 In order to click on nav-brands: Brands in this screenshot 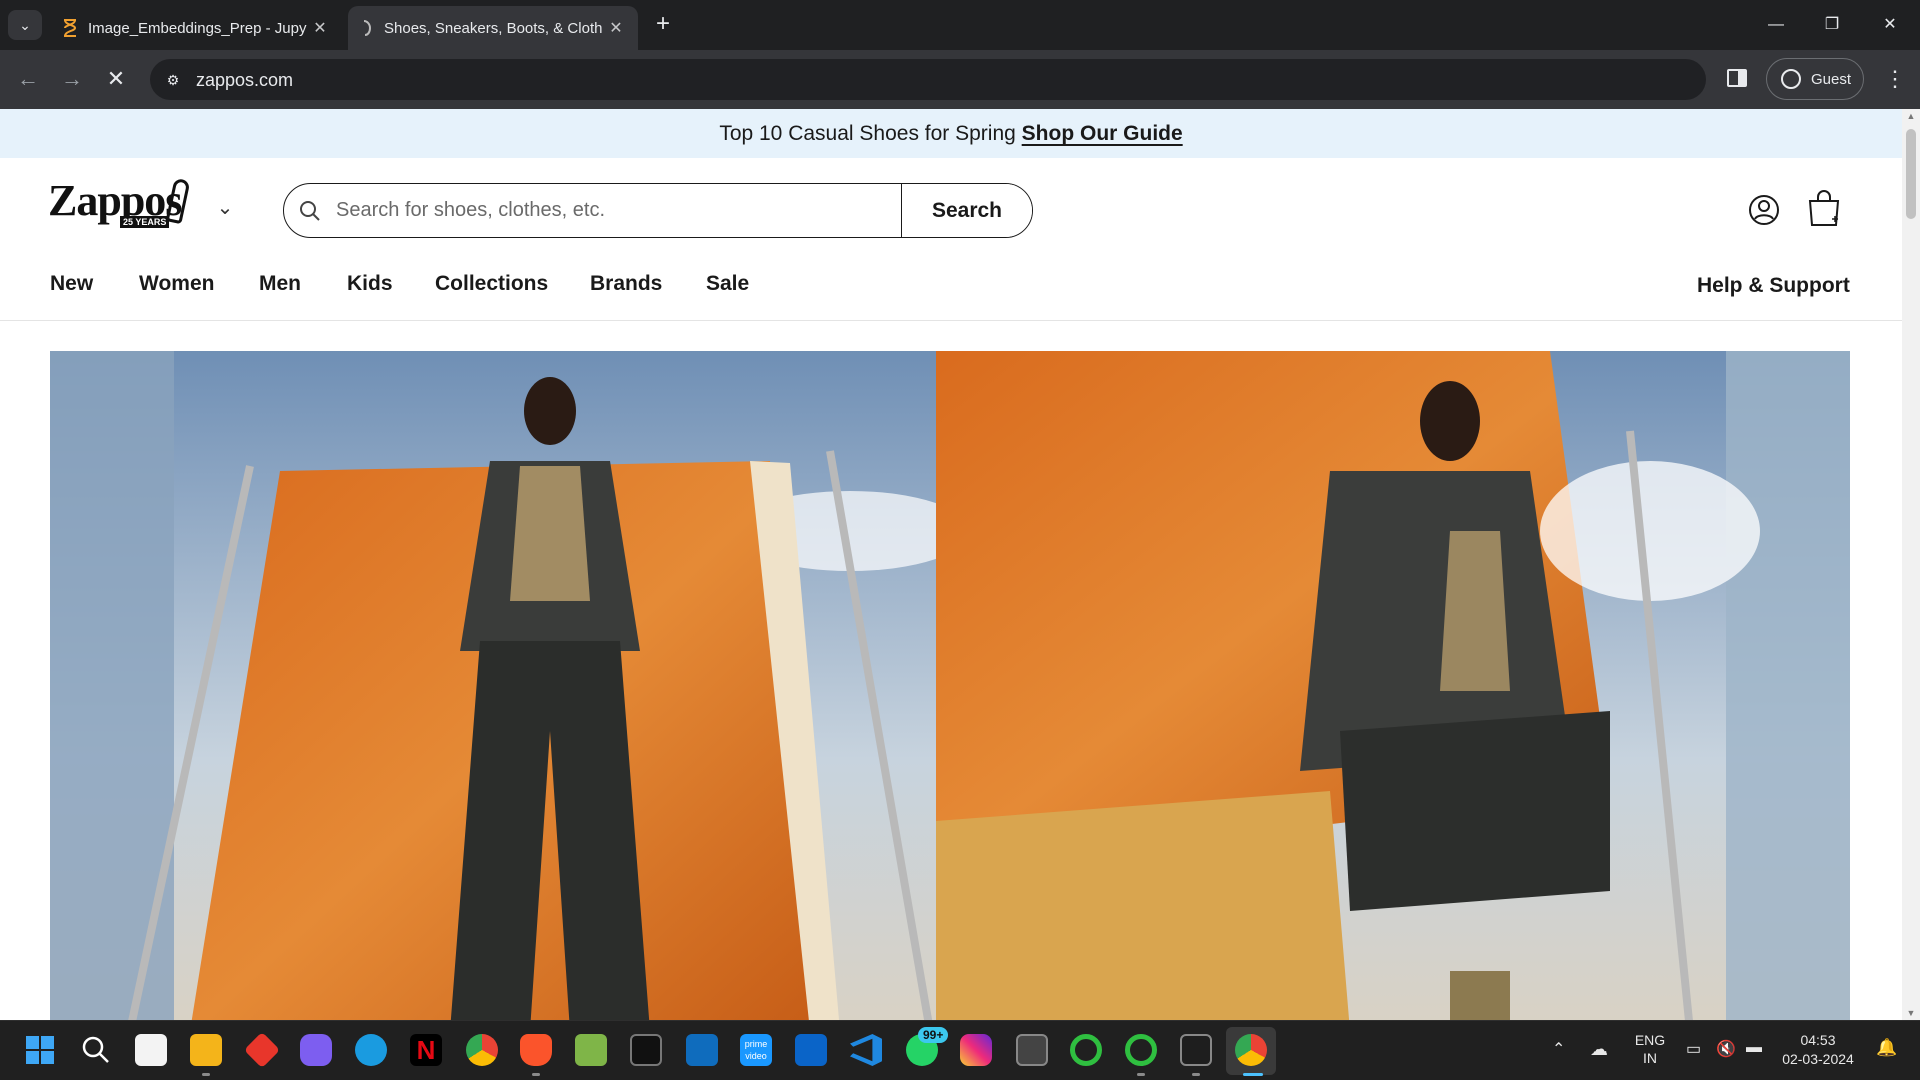, I will do `click(626, 284)`.